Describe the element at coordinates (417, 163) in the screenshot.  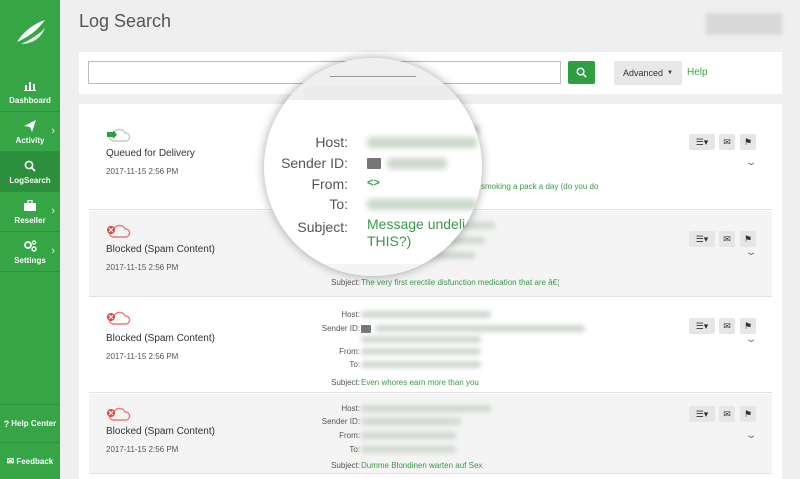
I see `magnifier-sender-id-value-redacted` at that location.